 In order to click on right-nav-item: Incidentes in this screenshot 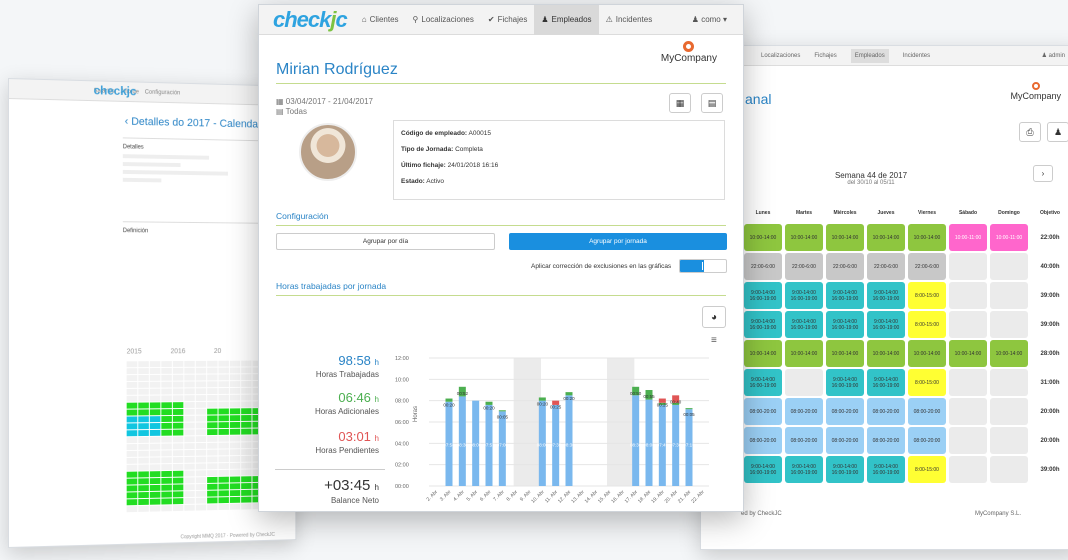, I will do `click(916, 56)`.